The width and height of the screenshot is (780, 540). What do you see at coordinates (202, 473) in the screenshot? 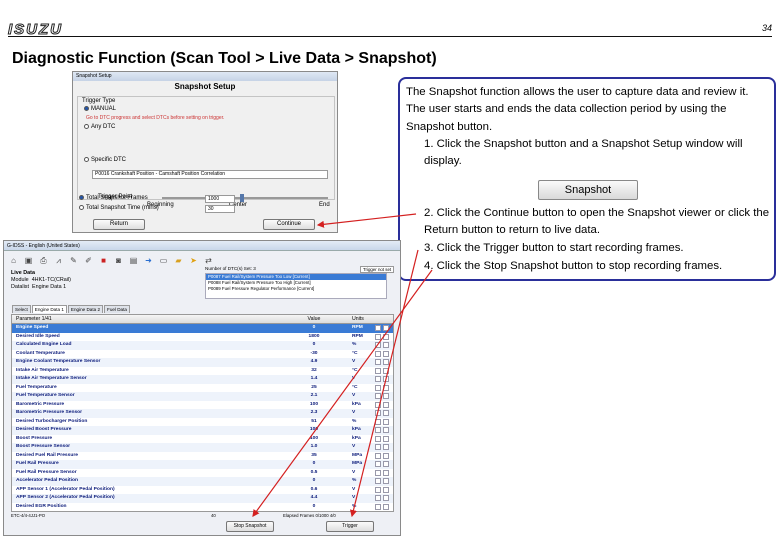
I see `table-row: Fuel Rail Pressure Sensor 0.5 V` at bounding box center [202, 473].